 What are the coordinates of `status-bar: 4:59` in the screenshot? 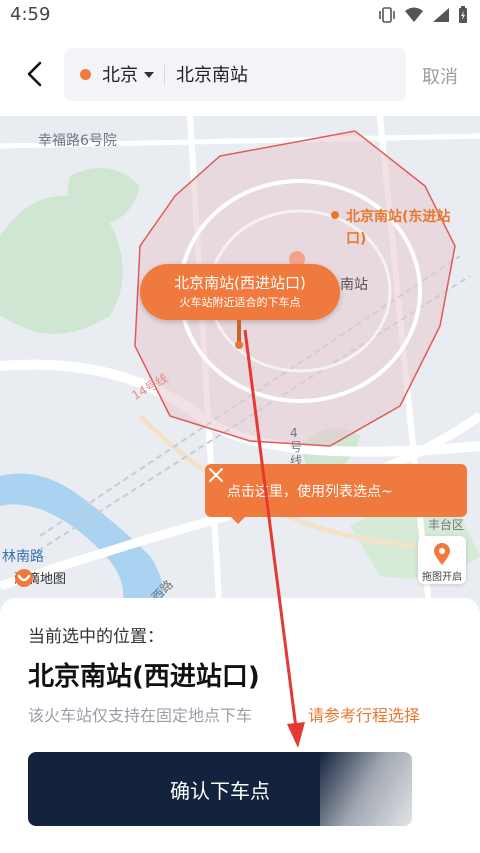 It's located at (240, 18).